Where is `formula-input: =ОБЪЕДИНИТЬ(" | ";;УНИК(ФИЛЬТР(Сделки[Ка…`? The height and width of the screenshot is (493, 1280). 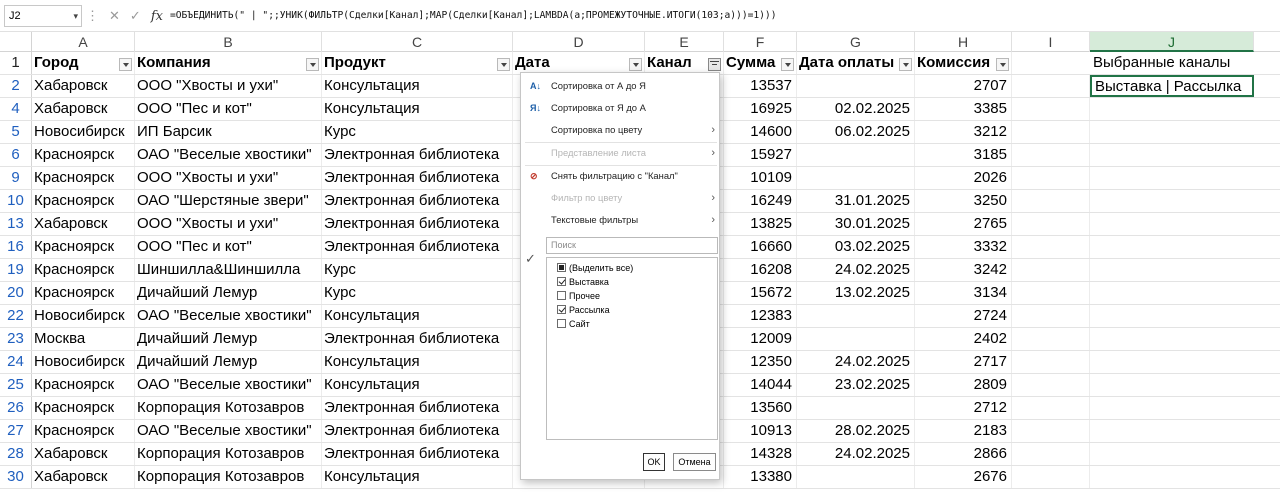
formula-input: =ОБЪЕДИНИТЬ(" | ";;УНИК(ФИЛЬТР(Сделки[Ка… is located at coordinates (473, 16).